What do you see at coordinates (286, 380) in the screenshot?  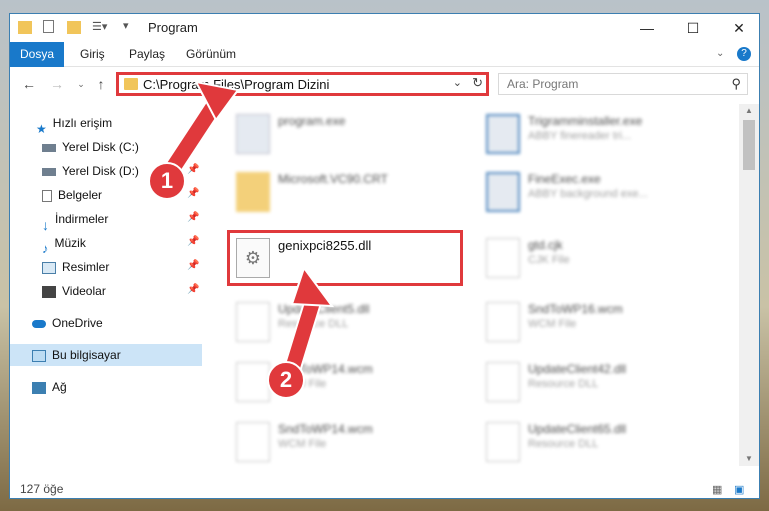 I see `step-badge-2: 2` at bounding box center [286, 380].